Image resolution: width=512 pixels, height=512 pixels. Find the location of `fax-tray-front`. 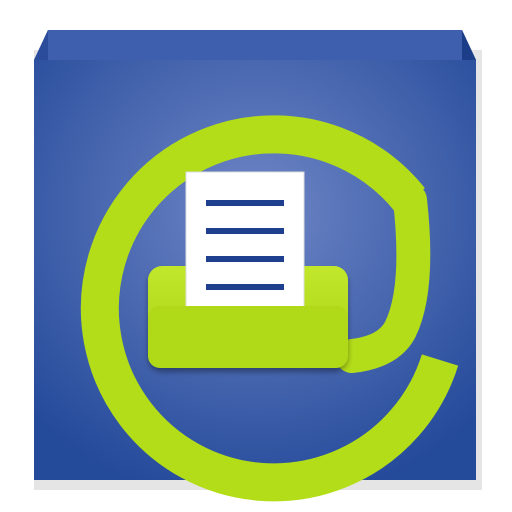

fax-tray-front is located at coordinates (248, 337).